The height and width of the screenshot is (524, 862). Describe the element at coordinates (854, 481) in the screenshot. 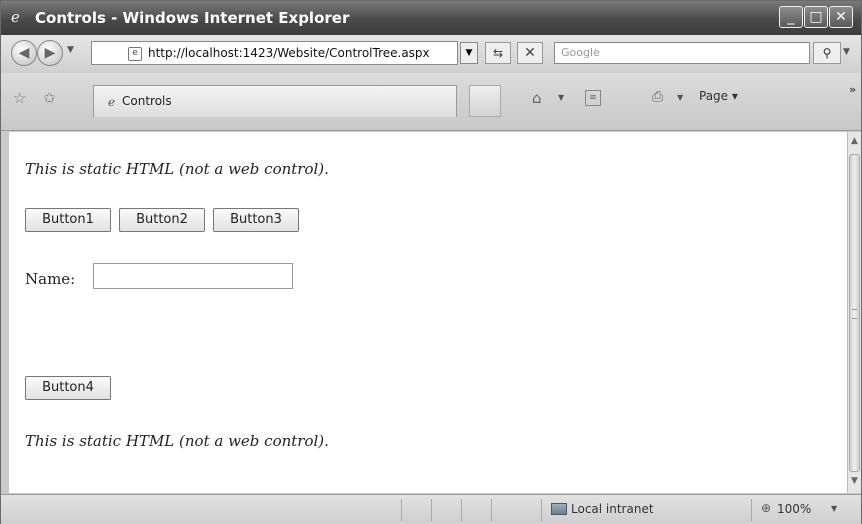

I see `scroll-down-icon: ▼` at that location.